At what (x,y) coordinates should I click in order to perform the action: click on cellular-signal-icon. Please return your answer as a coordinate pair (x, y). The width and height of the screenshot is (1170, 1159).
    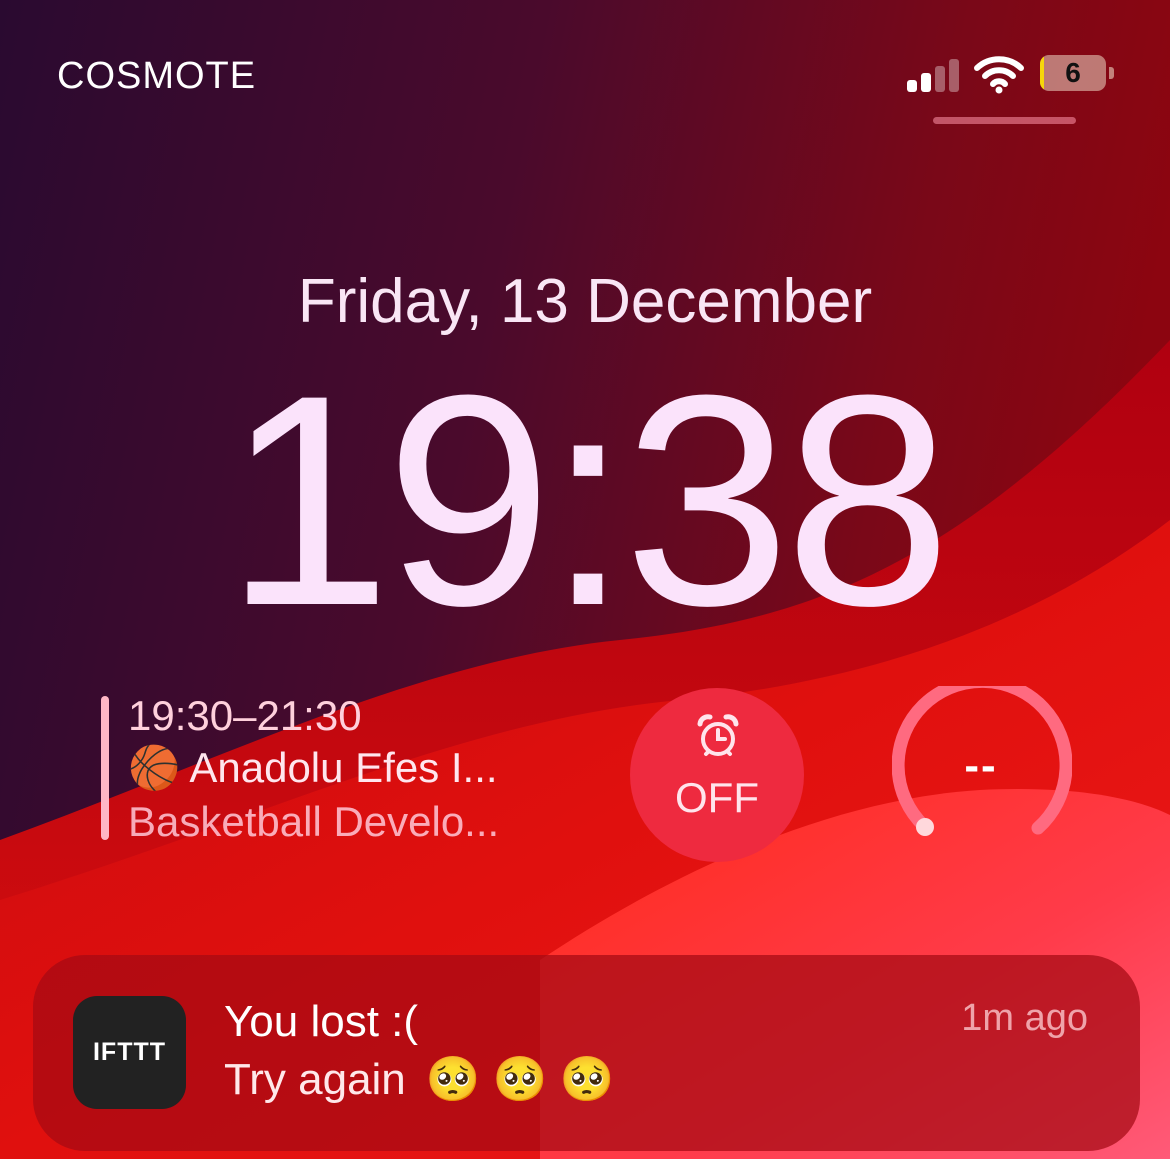
    Looking at the image, I should click on (933, 75).